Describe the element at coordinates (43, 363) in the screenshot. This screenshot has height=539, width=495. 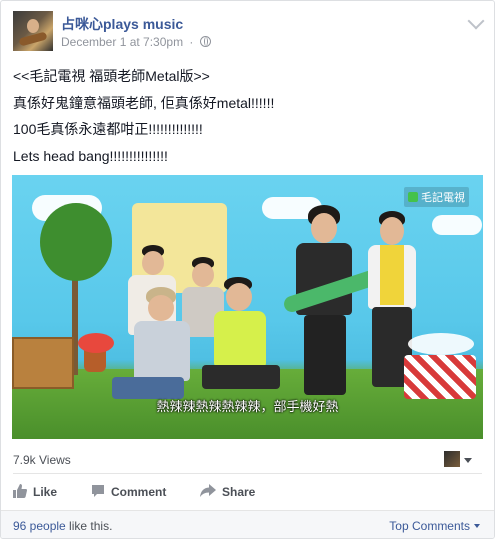
I see `wooden-crate` at that location.